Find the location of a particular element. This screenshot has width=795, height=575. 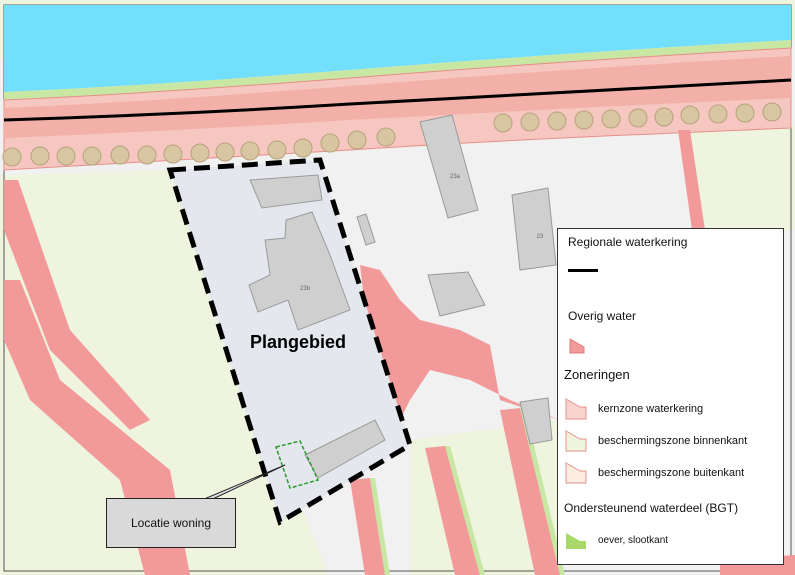

legend-regional-levee-title: Regionale waterkering is located at coordinates (628, 242).